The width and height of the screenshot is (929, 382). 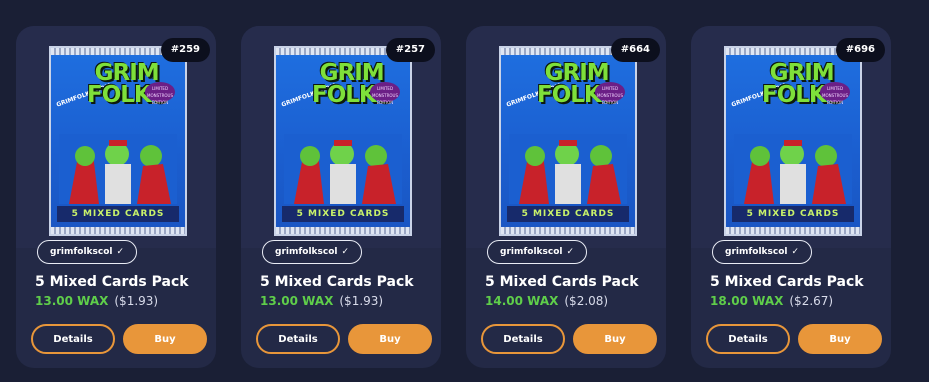 I want to click on price-row: 14.00 WAX ($2.08), so click(x=546, y=301).